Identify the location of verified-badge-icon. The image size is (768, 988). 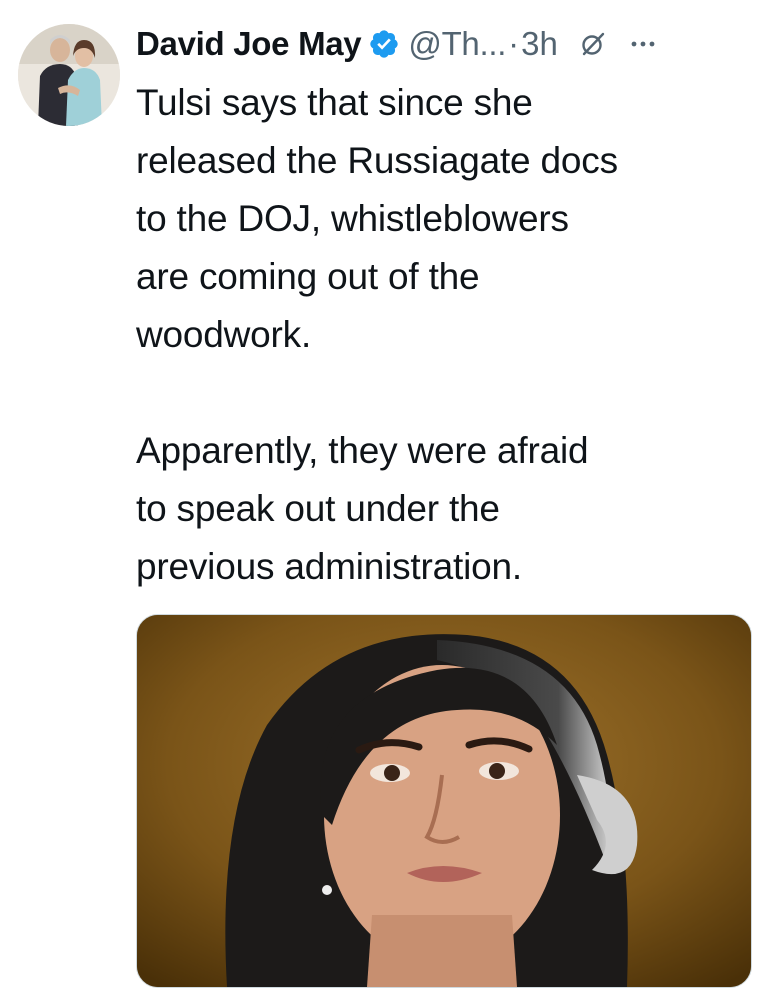
(384, 44).